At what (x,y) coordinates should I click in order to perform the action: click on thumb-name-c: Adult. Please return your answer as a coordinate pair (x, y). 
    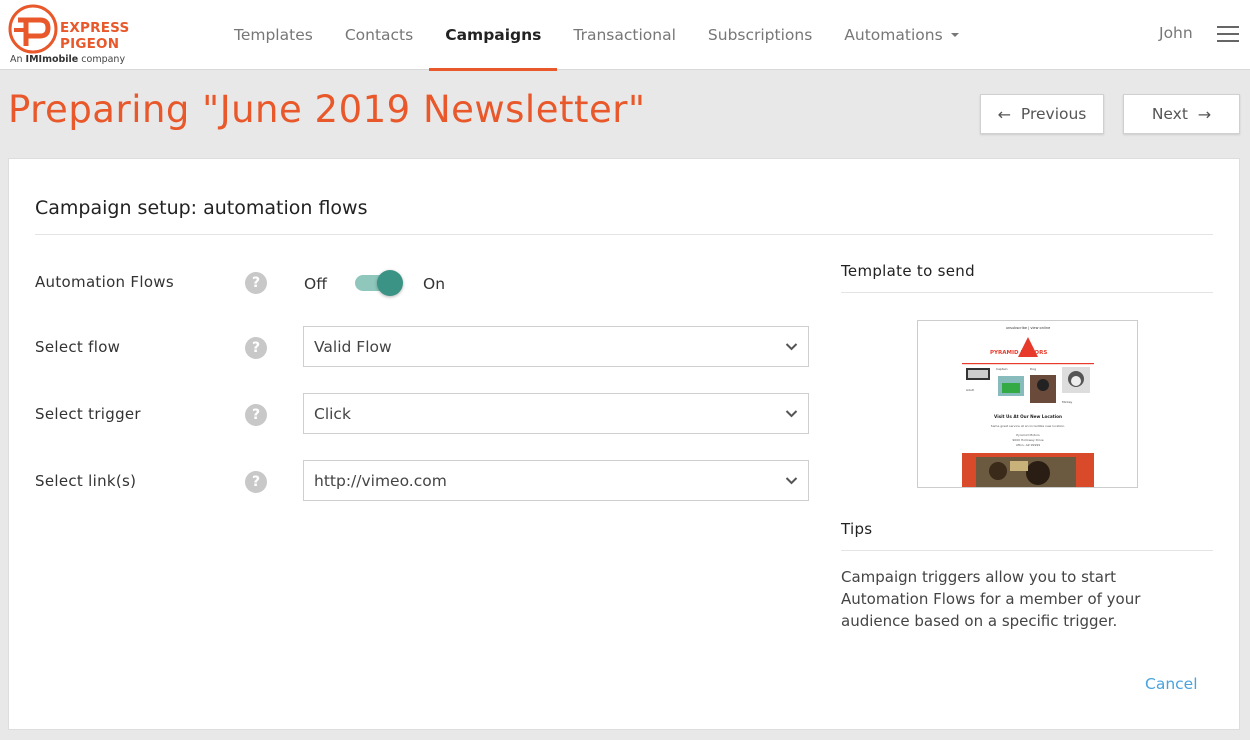
    Looking at the image, I should click on (970, 390).